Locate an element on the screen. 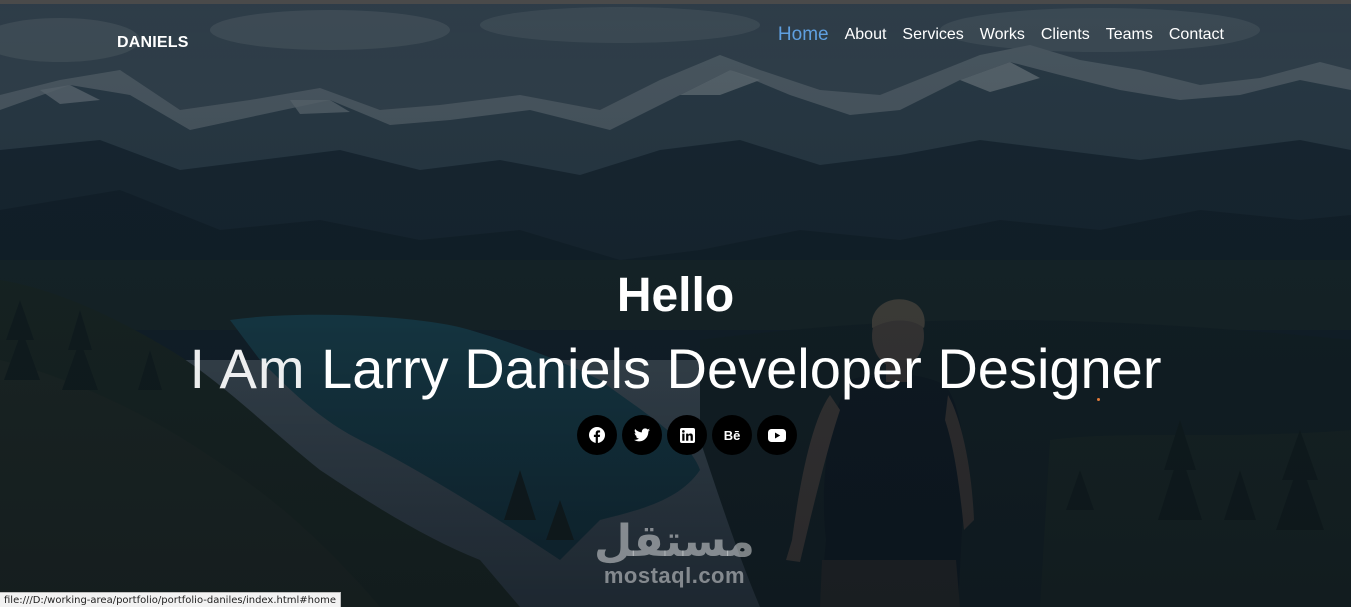 This screenshot has height=607, width=1351. linkedin-link is located at coordinates (687, 435).